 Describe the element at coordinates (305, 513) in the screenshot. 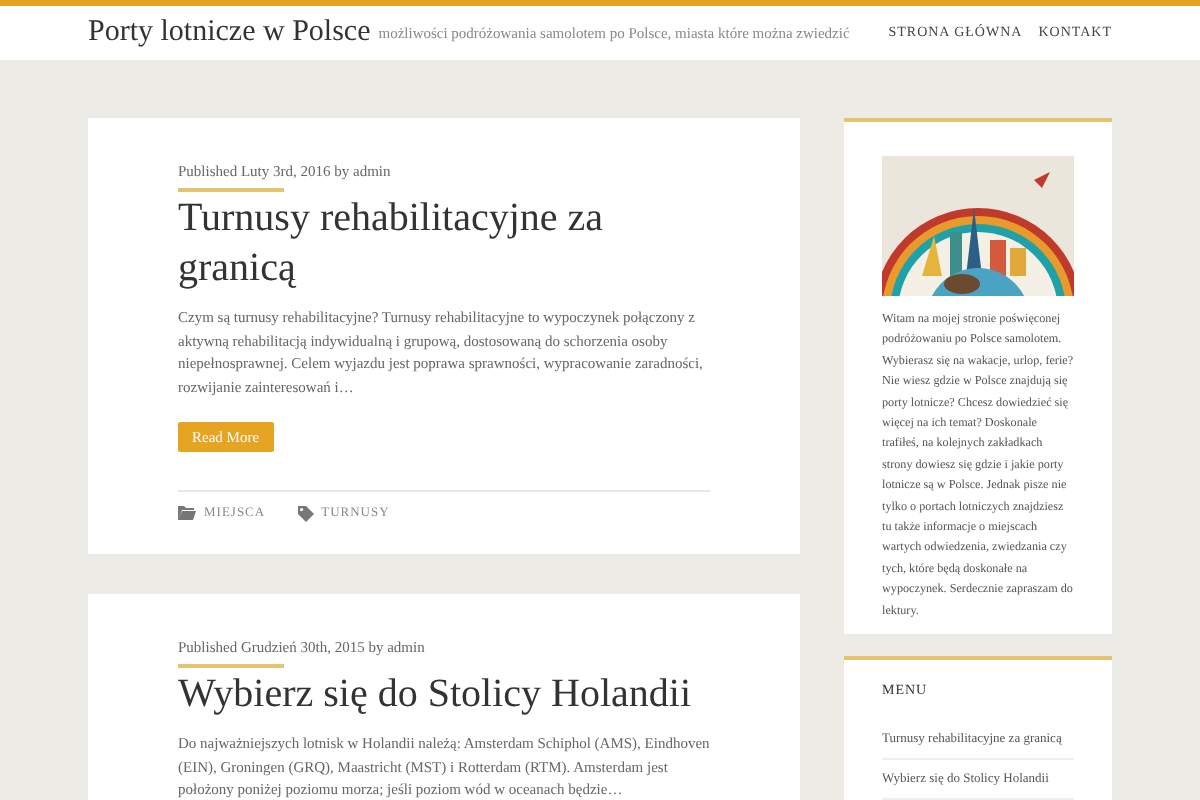

I see `tag-icon` at that location.